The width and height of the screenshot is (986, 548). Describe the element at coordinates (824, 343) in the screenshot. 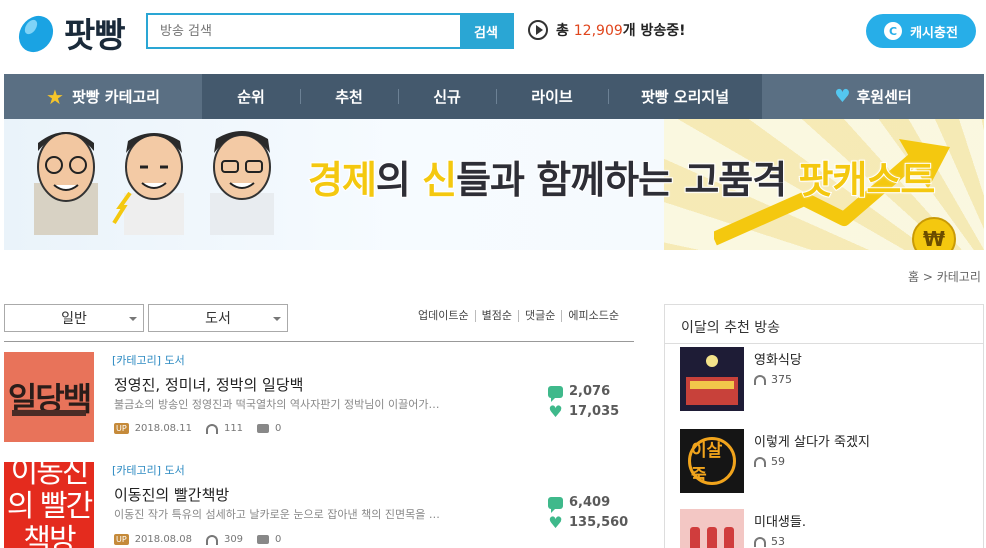

I see `divider` at that location.